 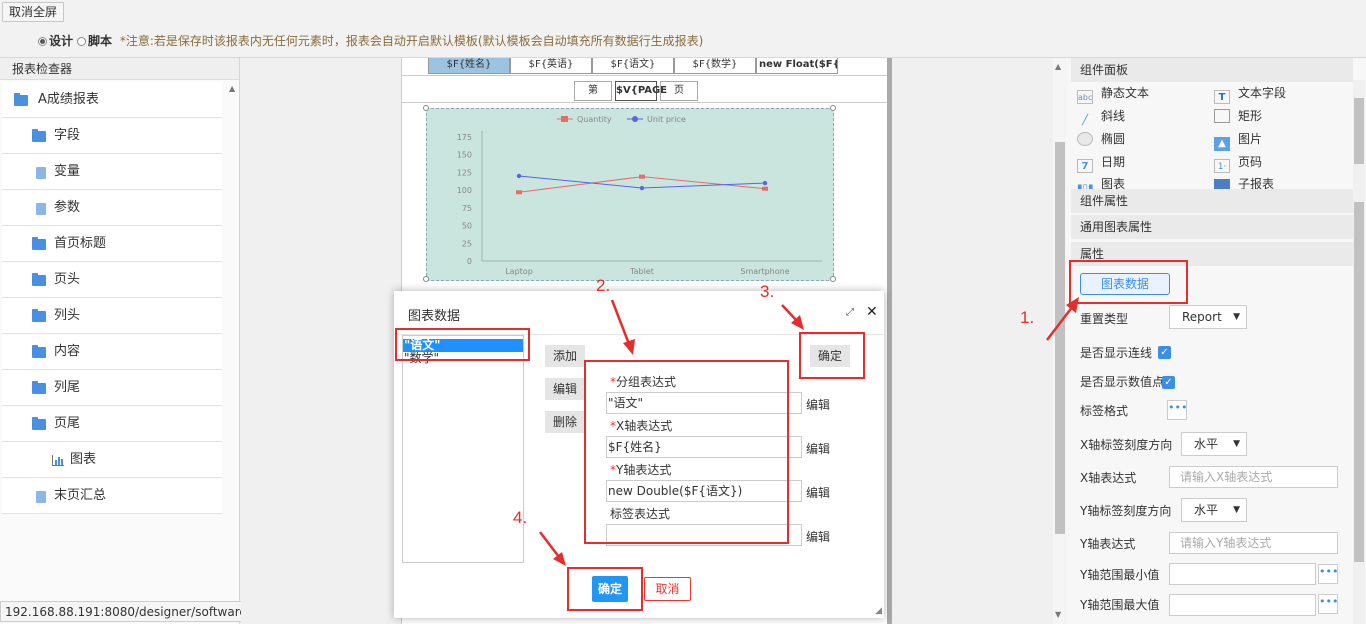 What do you see at coordinates (82, 41) in the screenshot?
I see `script-radio` at bounding box center [82, 41].